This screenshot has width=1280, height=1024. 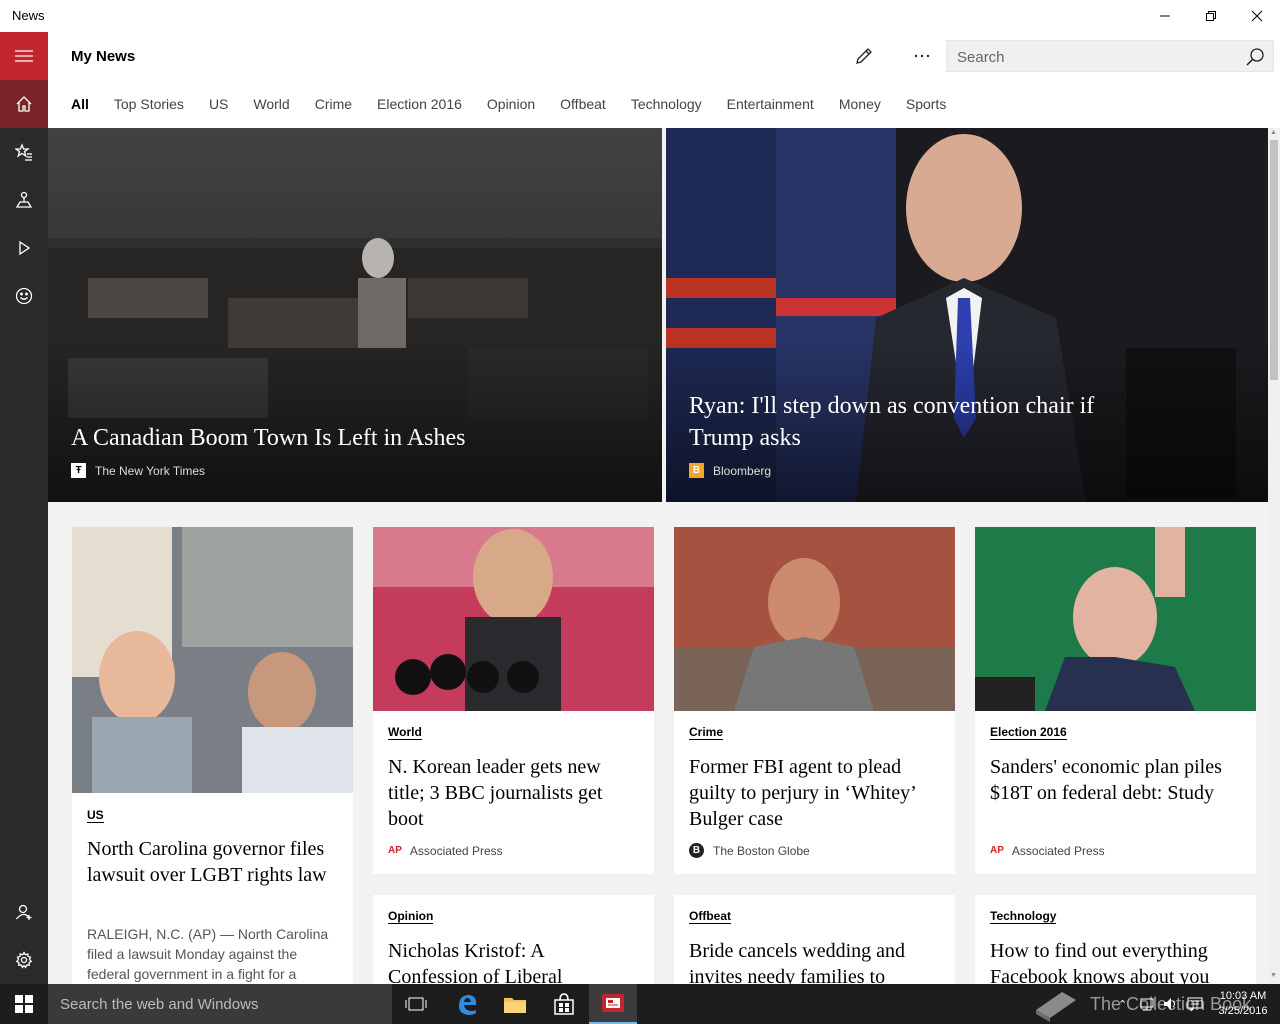 I want to click on task-view-button, so click(x=416, y=1004).